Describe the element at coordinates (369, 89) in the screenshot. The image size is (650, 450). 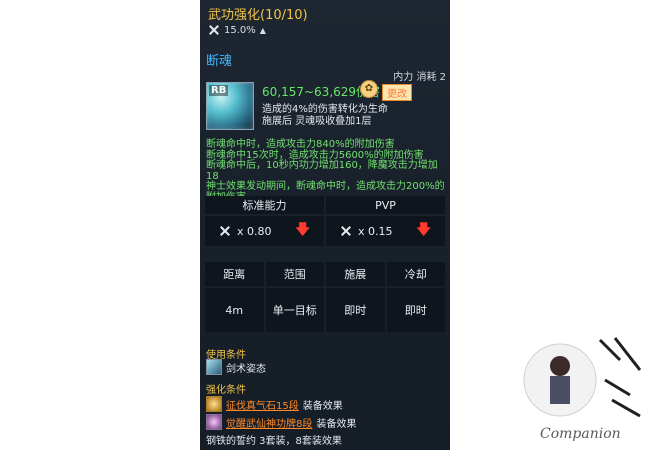
I see `paw-icon: ✿` at that location.